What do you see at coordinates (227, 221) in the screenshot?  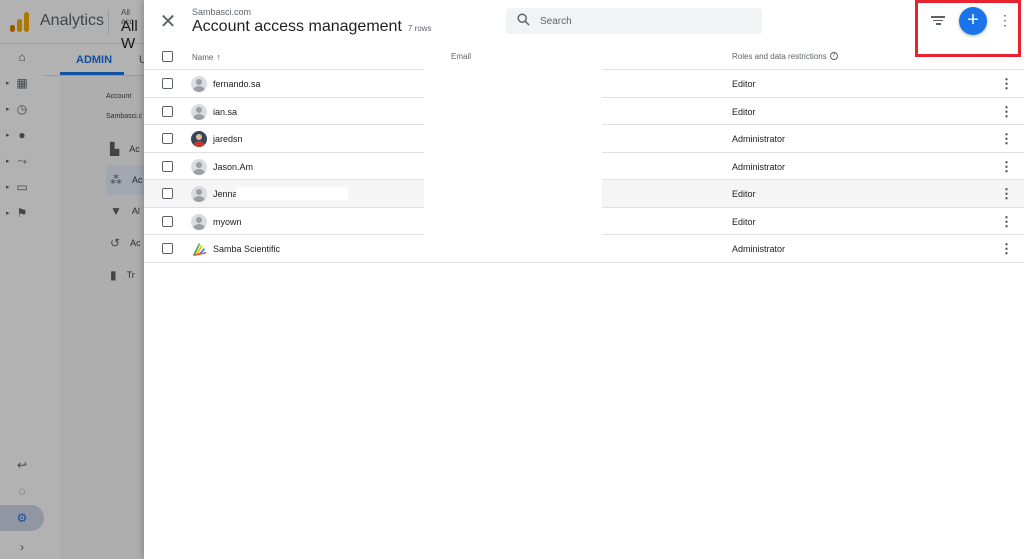 I see `user-name: myown` at bounding box center [227, 221].